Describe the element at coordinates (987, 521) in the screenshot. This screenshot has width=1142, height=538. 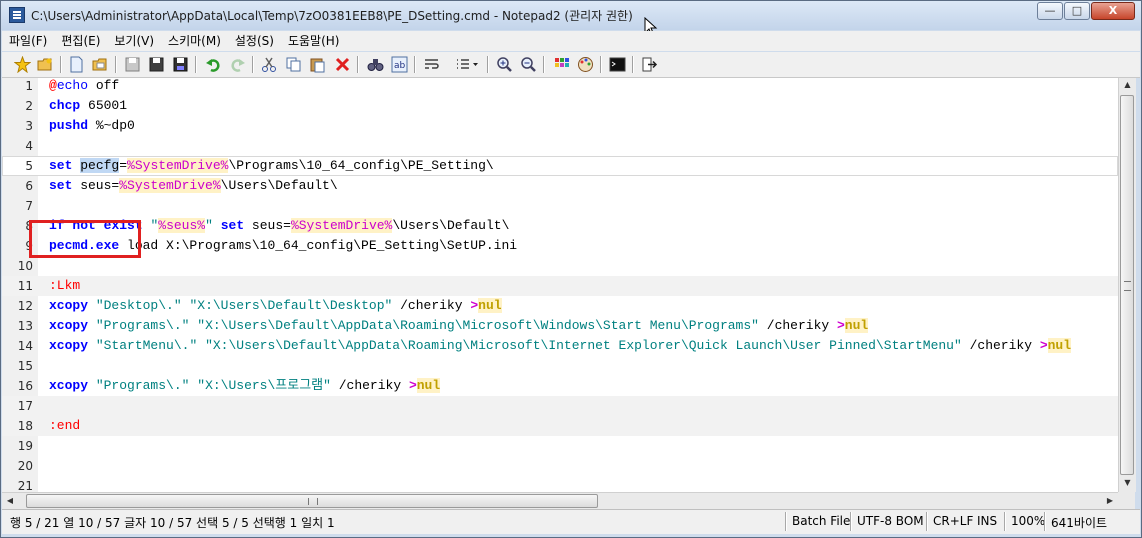
I see `status-mode: INS` at that location.